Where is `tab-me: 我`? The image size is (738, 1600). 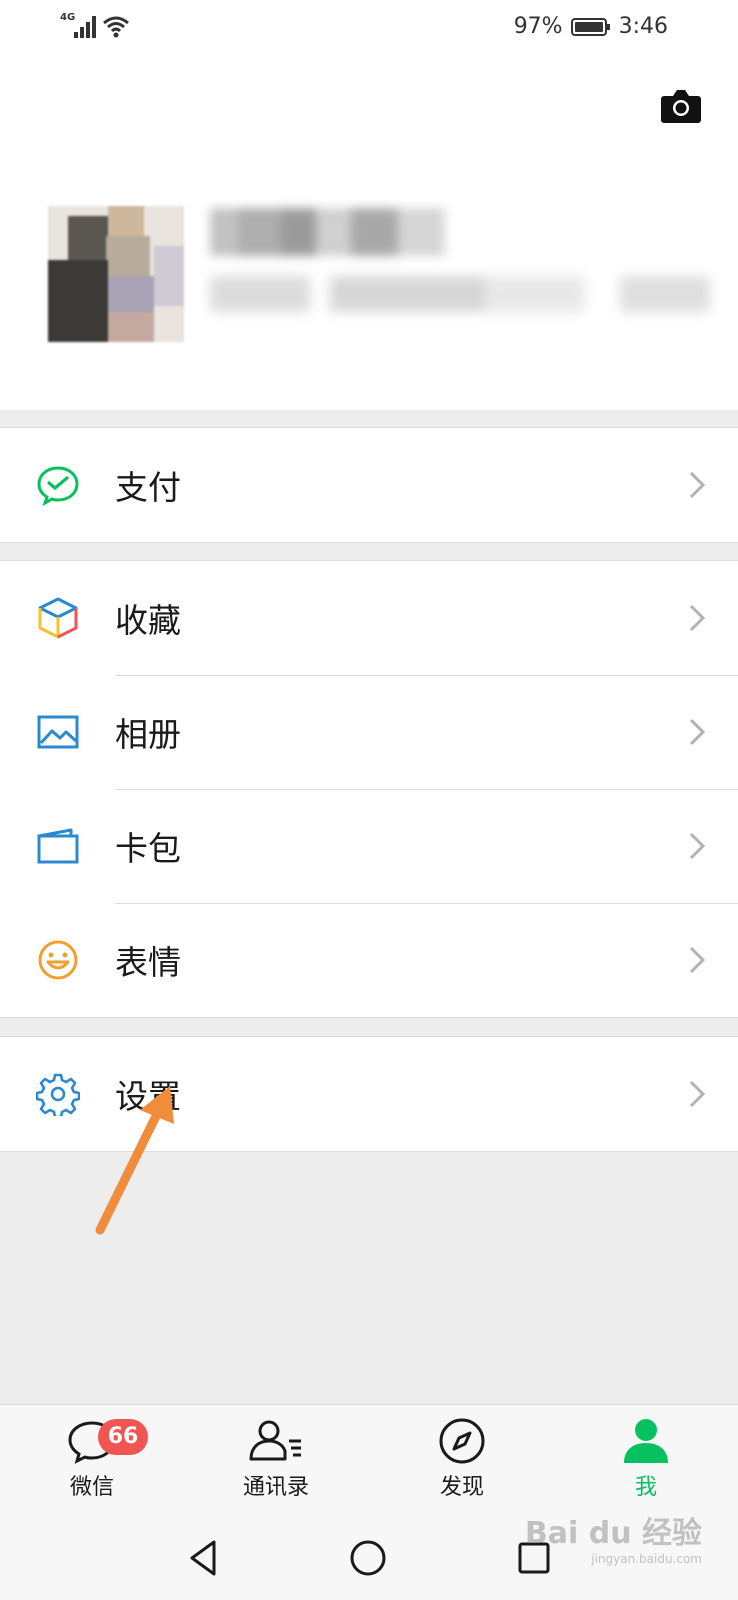 tab-me: 我 is located at coordinates (646, 1459).